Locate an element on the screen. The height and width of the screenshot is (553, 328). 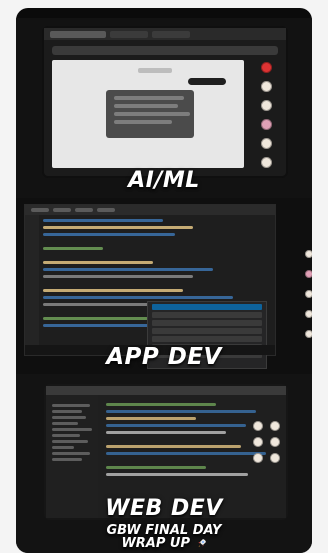
footer-caption: GBW FINAL DAY WRAP UP is located at coordinates (164, 537).